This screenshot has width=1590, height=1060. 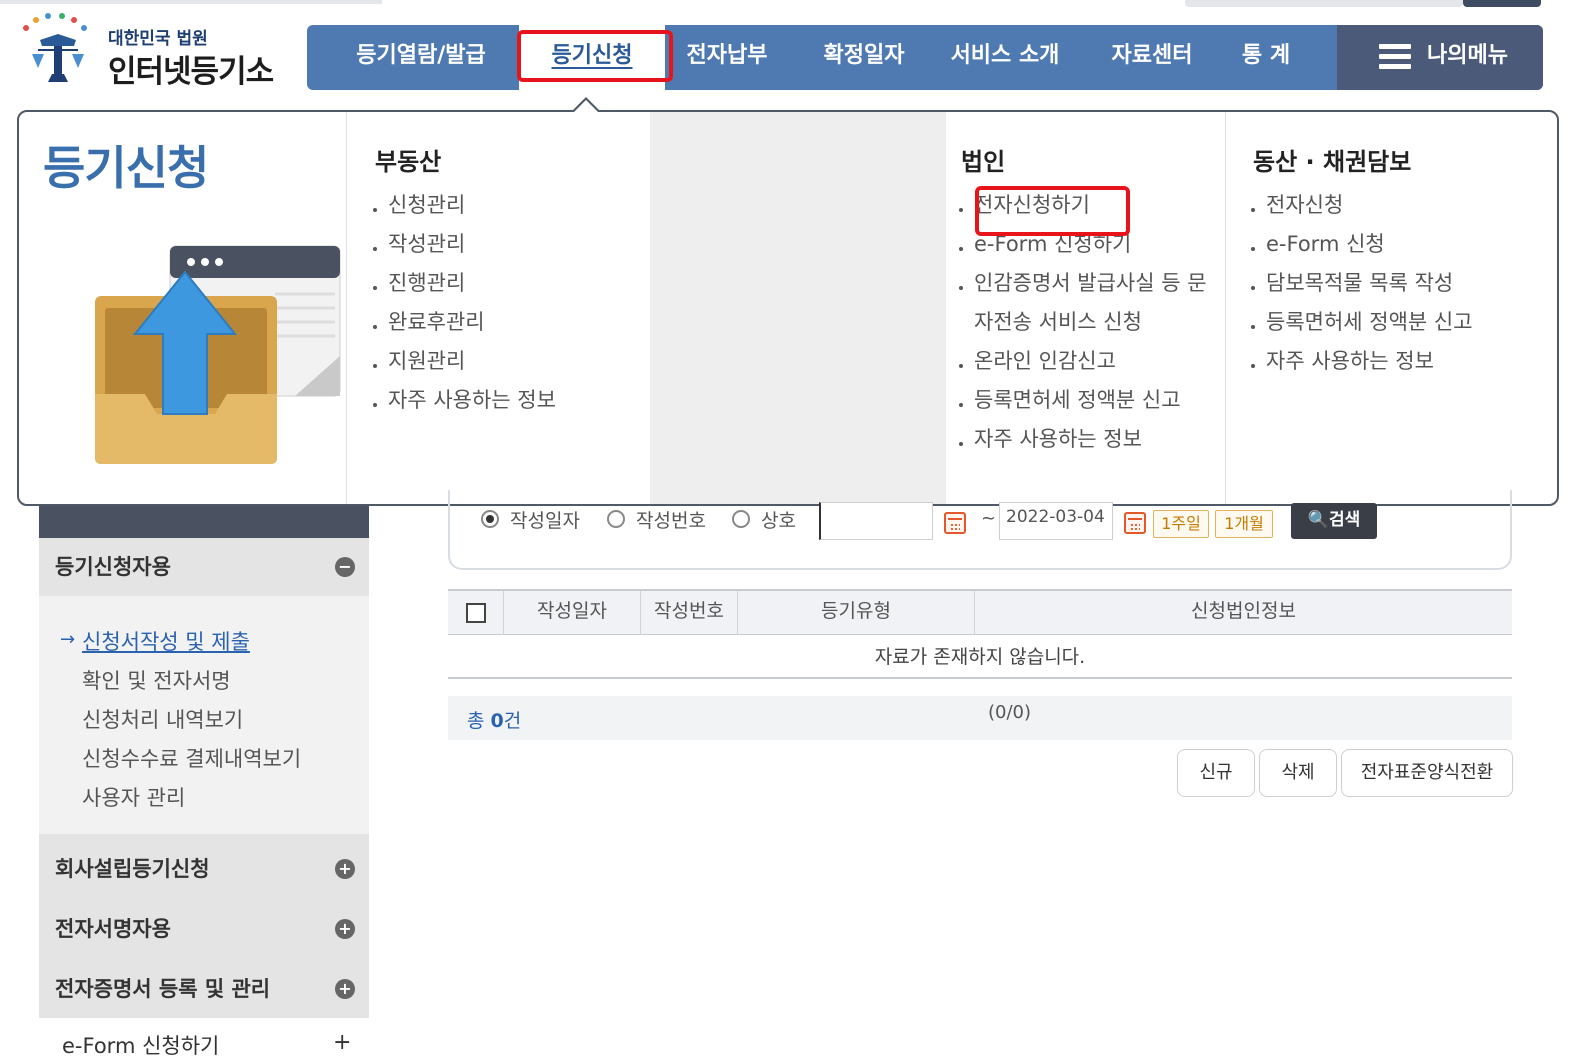 I want to click on total-count: 총 0건, so click(x=494, y=721).